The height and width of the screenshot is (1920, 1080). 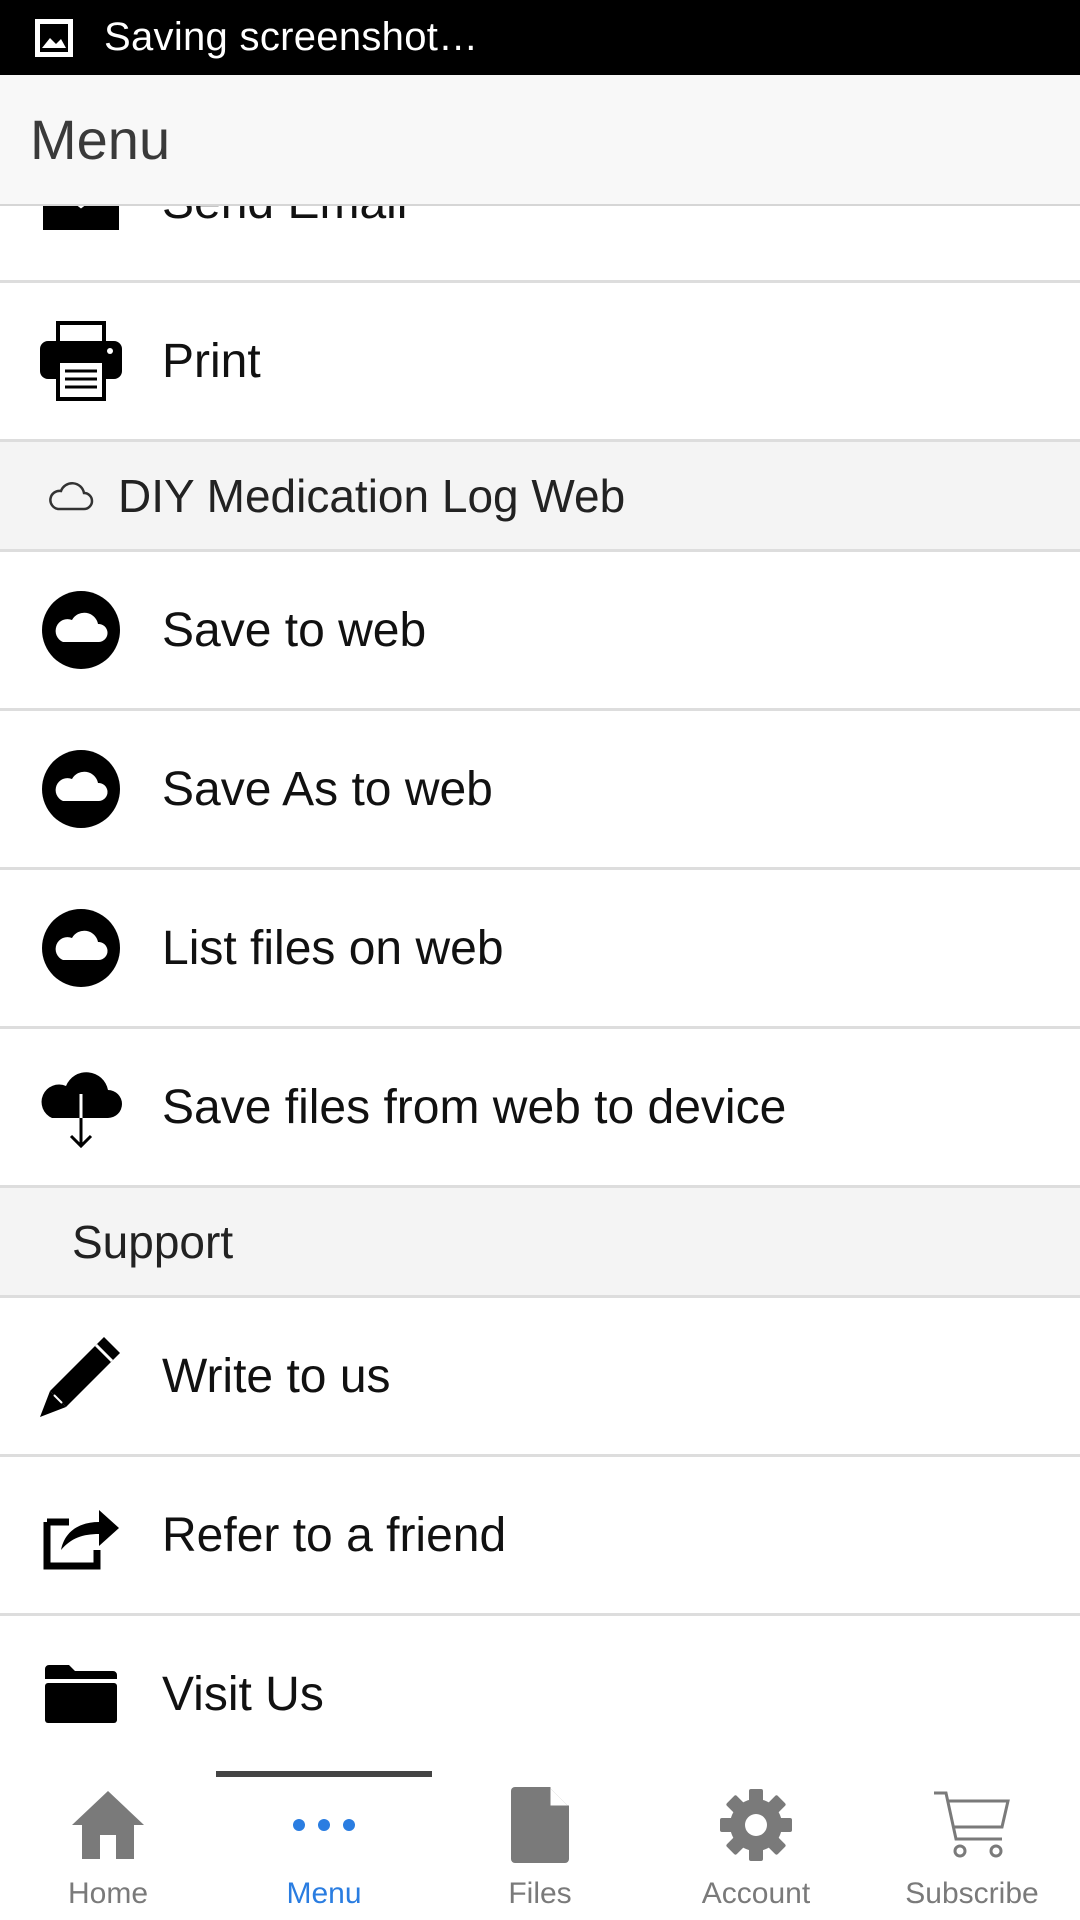 I want to click on share-icon, so click(x=81, y=1535).